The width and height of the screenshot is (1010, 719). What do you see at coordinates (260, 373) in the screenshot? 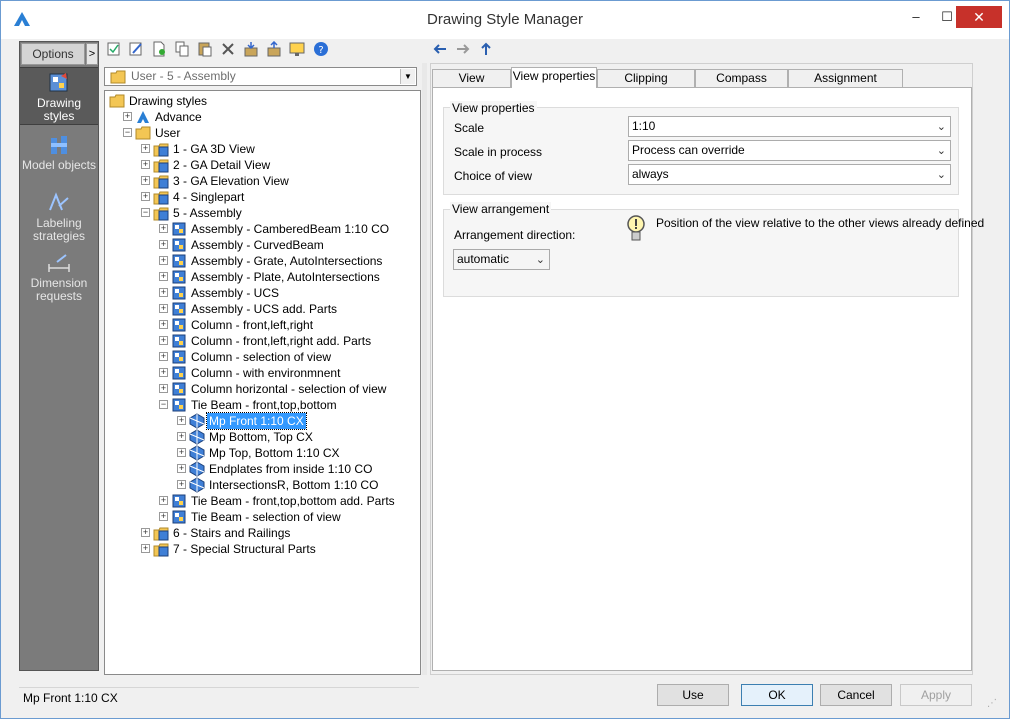
I see `tree-node: + Column - with environmnent` at bounding box center [260, 373].